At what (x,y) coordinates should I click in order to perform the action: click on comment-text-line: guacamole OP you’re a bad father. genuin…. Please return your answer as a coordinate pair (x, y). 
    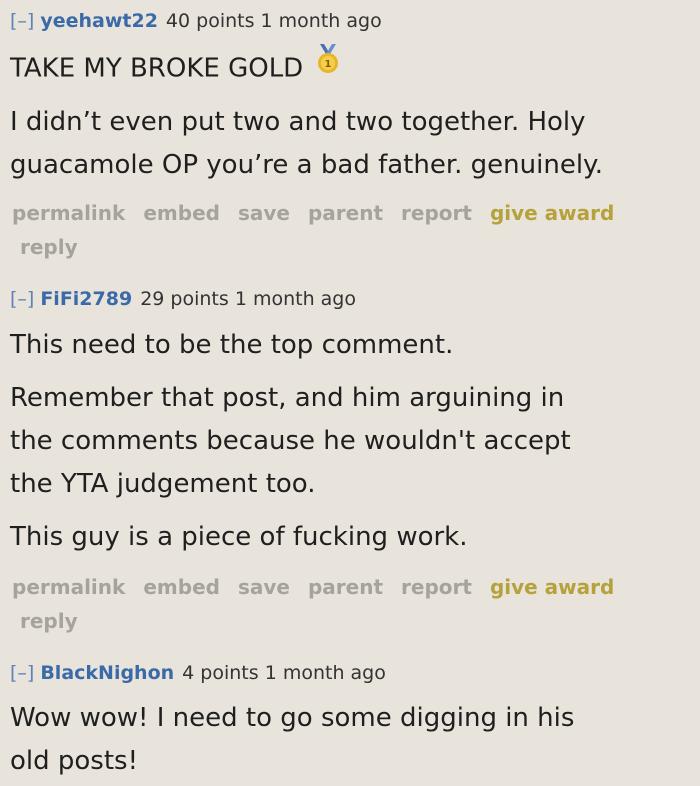
    Looking at the image, I should click on (306, 165).